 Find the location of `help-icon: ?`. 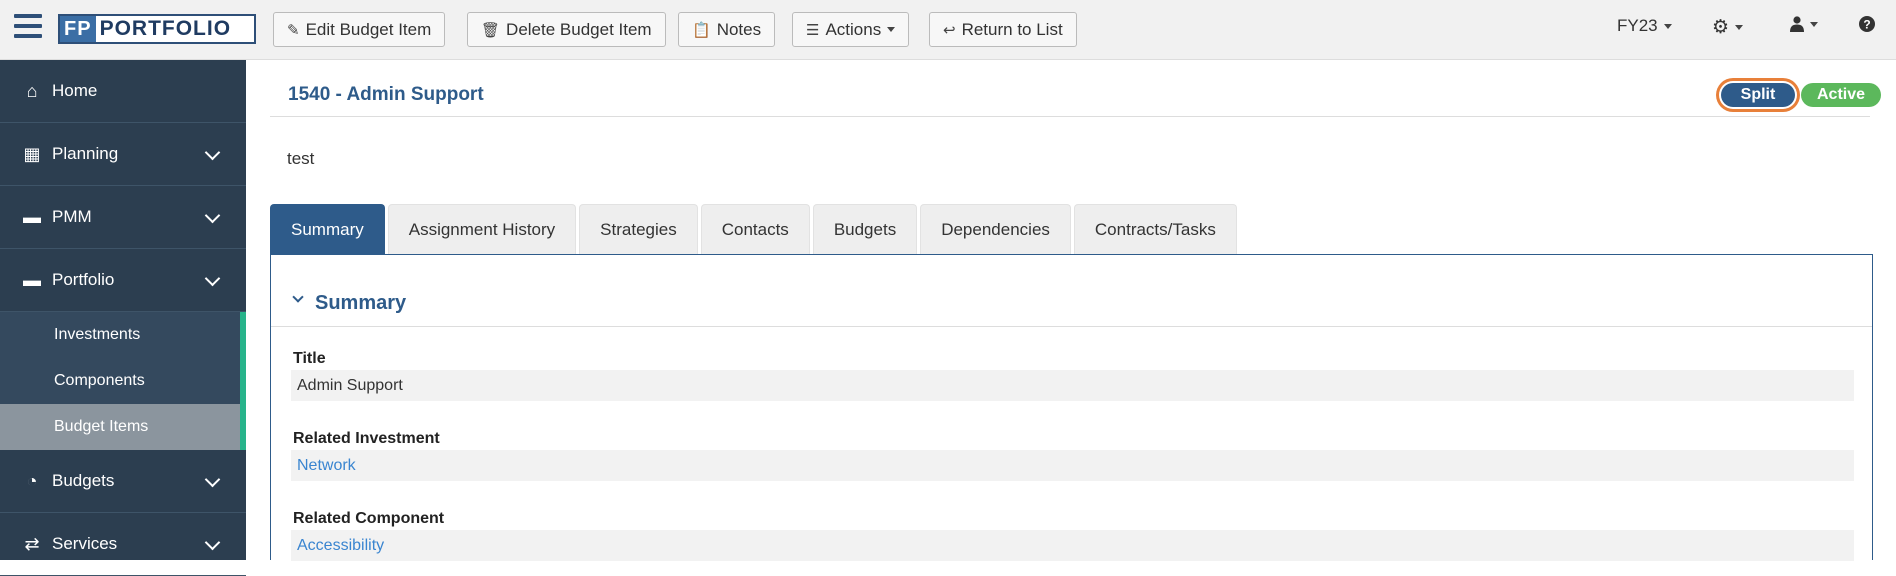

help-icon: ? is located at coordinates (1867, 24).